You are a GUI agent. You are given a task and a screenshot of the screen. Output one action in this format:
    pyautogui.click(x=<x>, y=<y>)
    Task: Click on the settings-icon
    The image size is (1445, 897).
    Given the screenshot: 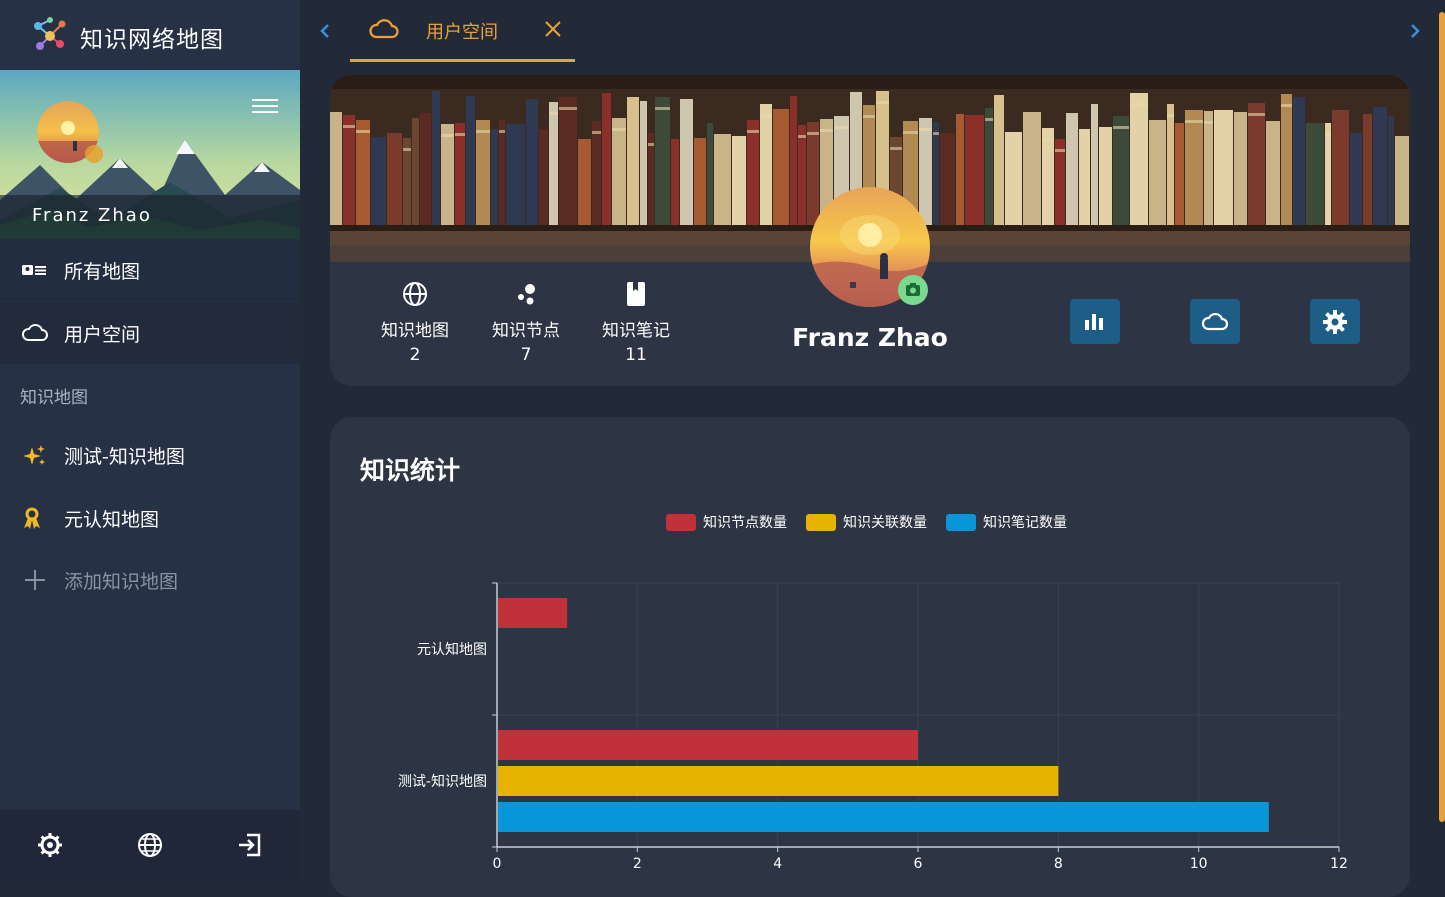 What is the action you would take?
    pyautogui.click(x=50, y=845)
    